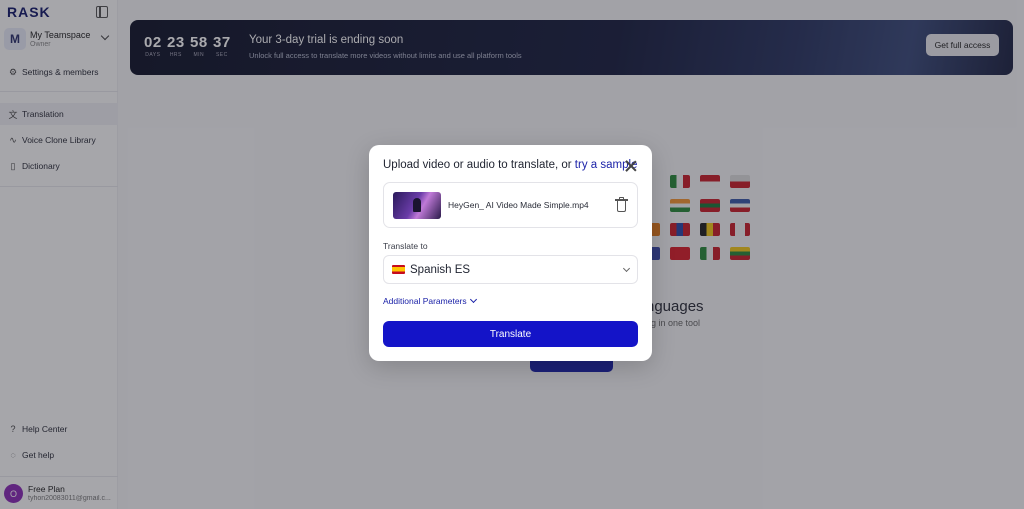 The height and width of the screenshot is (509, 1024). What do you see at coordinates (425, 301) in the screenshot?
I see `additional-parameters-label: Additional Parameters` at bounding box center [425, 301].